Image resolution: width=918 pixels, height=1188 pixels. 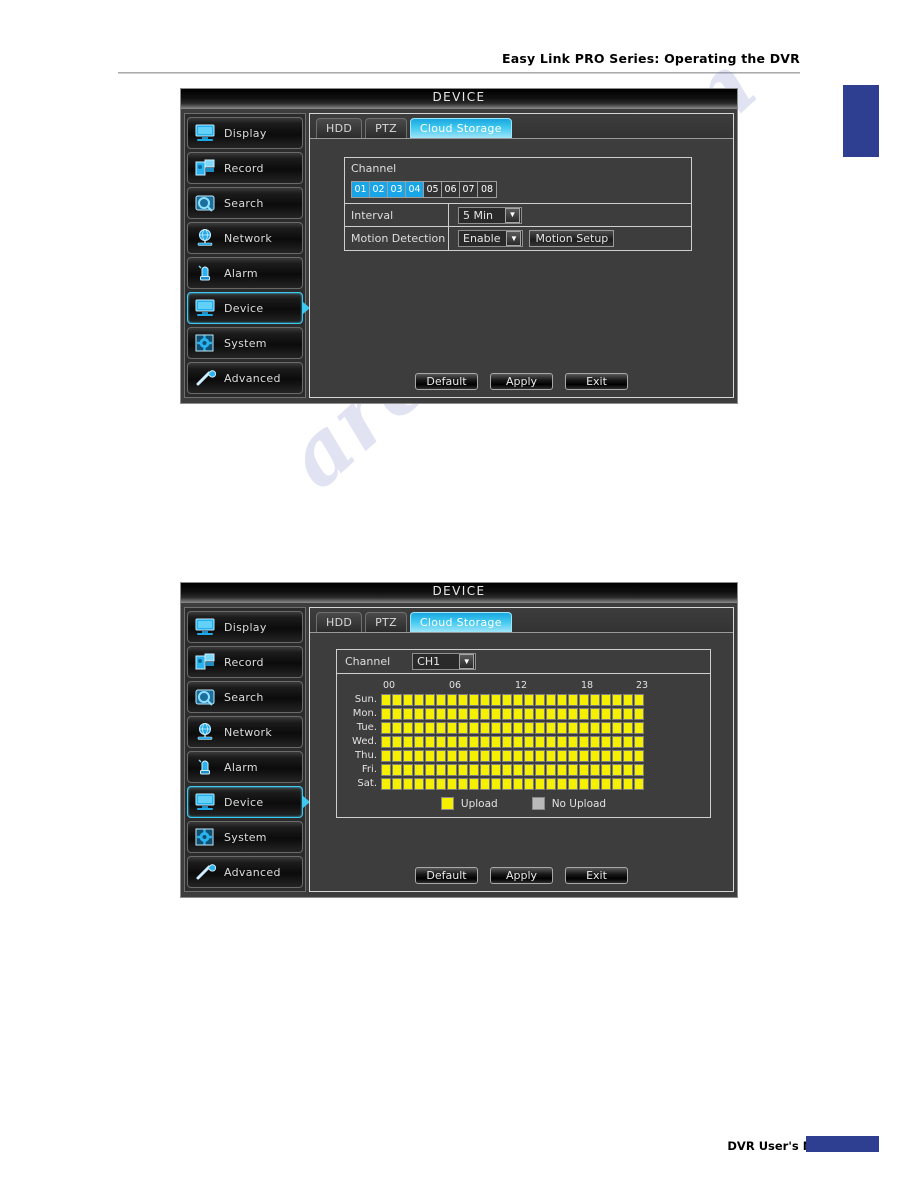 I want to click on channel-cell-03: 03, so click(x=397, y=189).